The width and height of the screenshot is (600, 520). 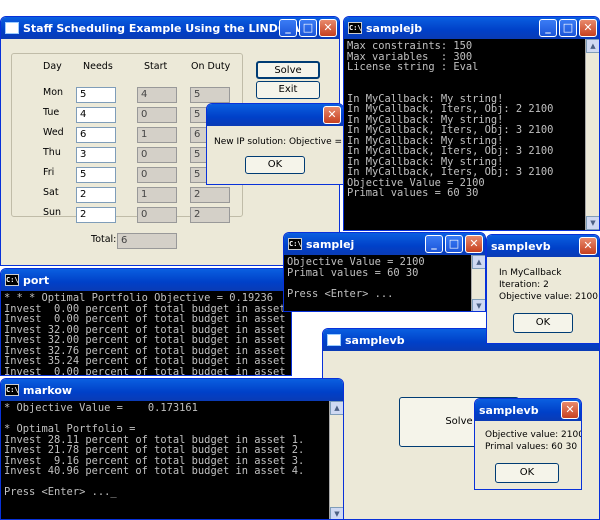 I want to click on window-title: port, so click(x=36, y=280).